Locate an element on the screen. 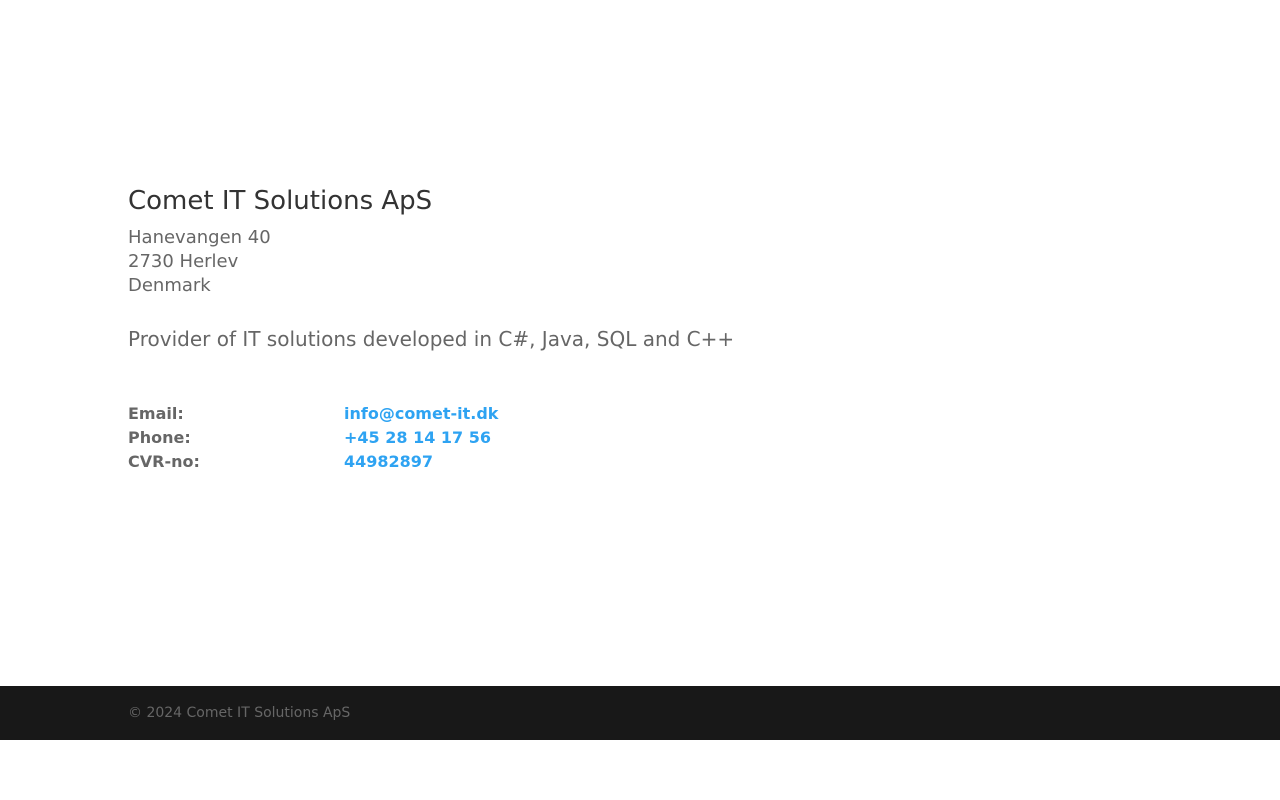 The image size is (1280, 800). contact-row-email: Email: info@comet-it.dk is located at coordinates (640, 414).